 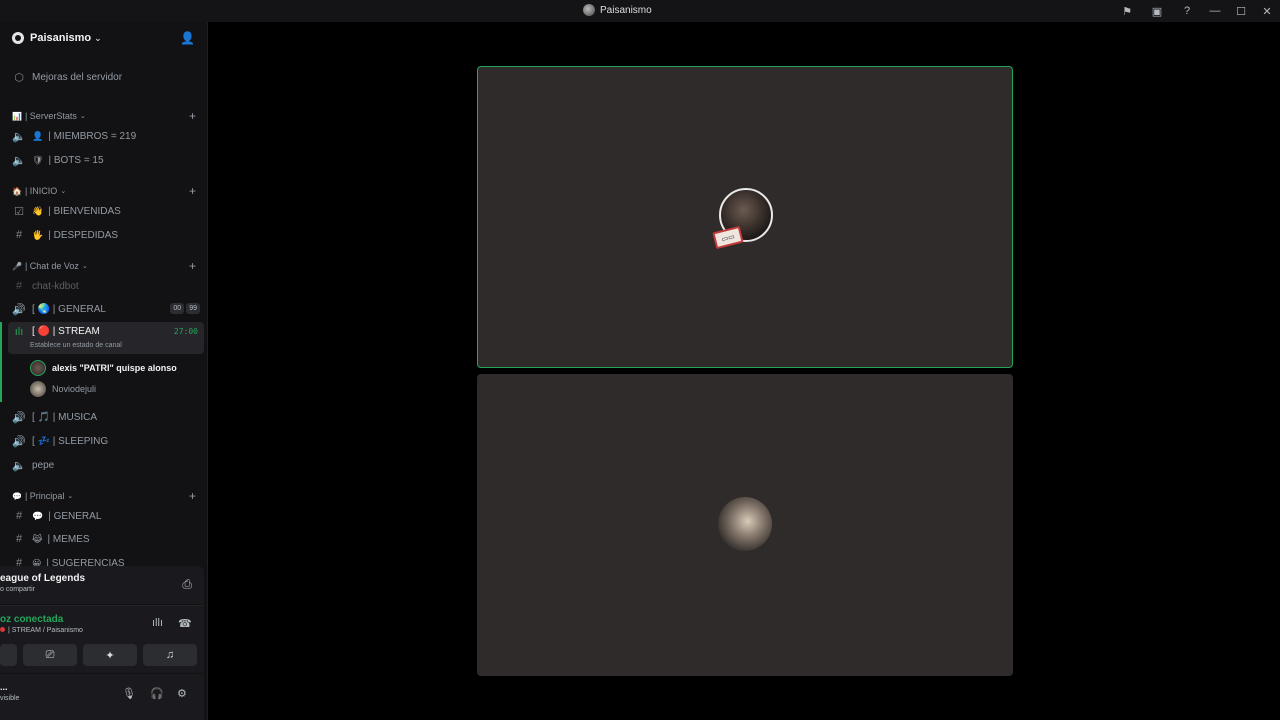 I want to click on channel-memes: # 😹 | MEMES, so click(x=106, y=539).